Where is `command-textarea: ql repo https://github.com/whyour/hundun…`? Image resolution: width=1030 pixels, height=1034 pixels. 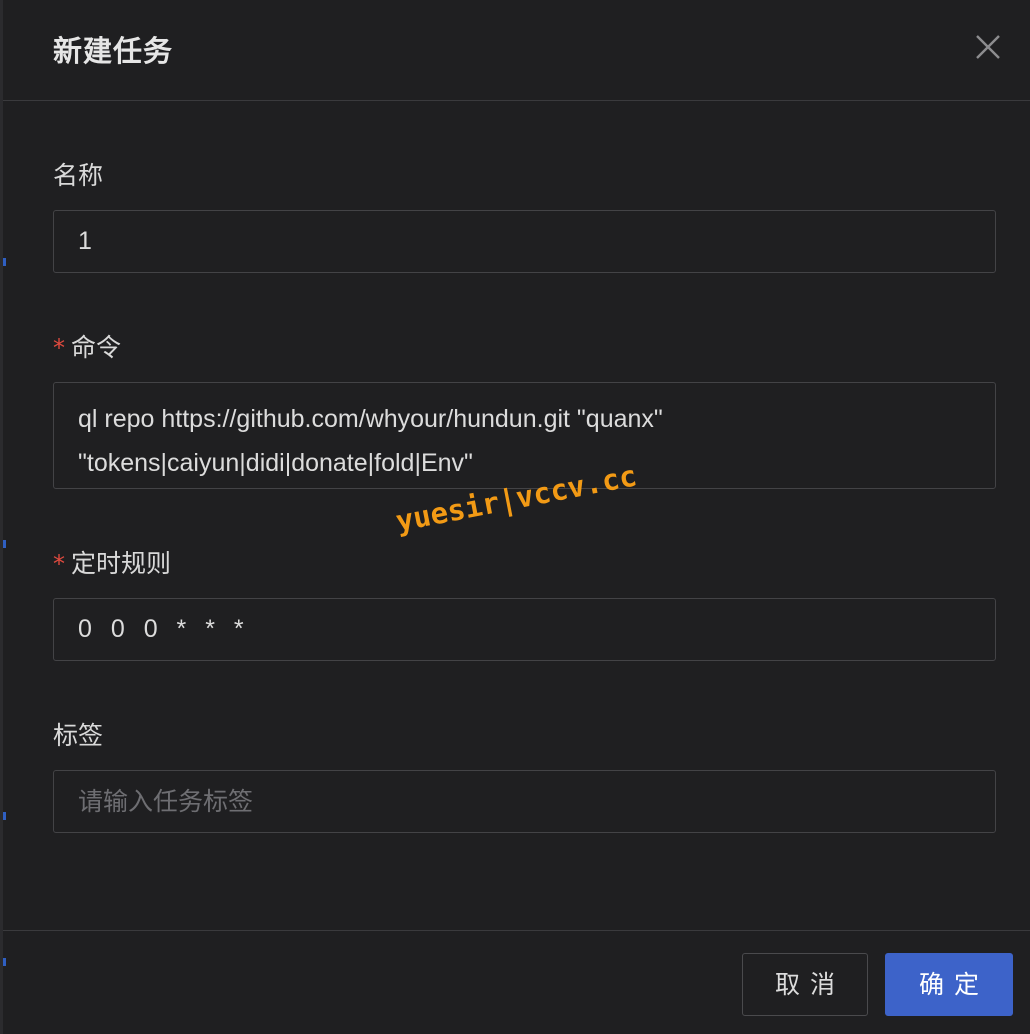
command-textarea: ql repo https://github.com/whyour/hundun… is located at coordinates (524, 435).